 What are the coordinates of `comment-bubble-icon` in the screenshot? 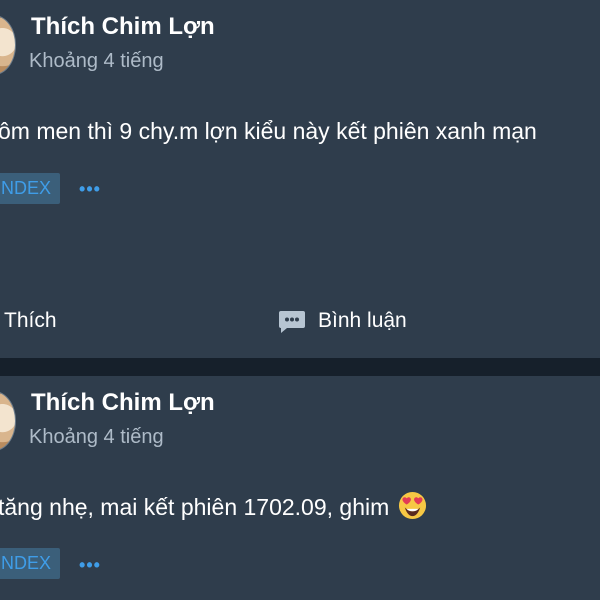 It's located at (292, 321).